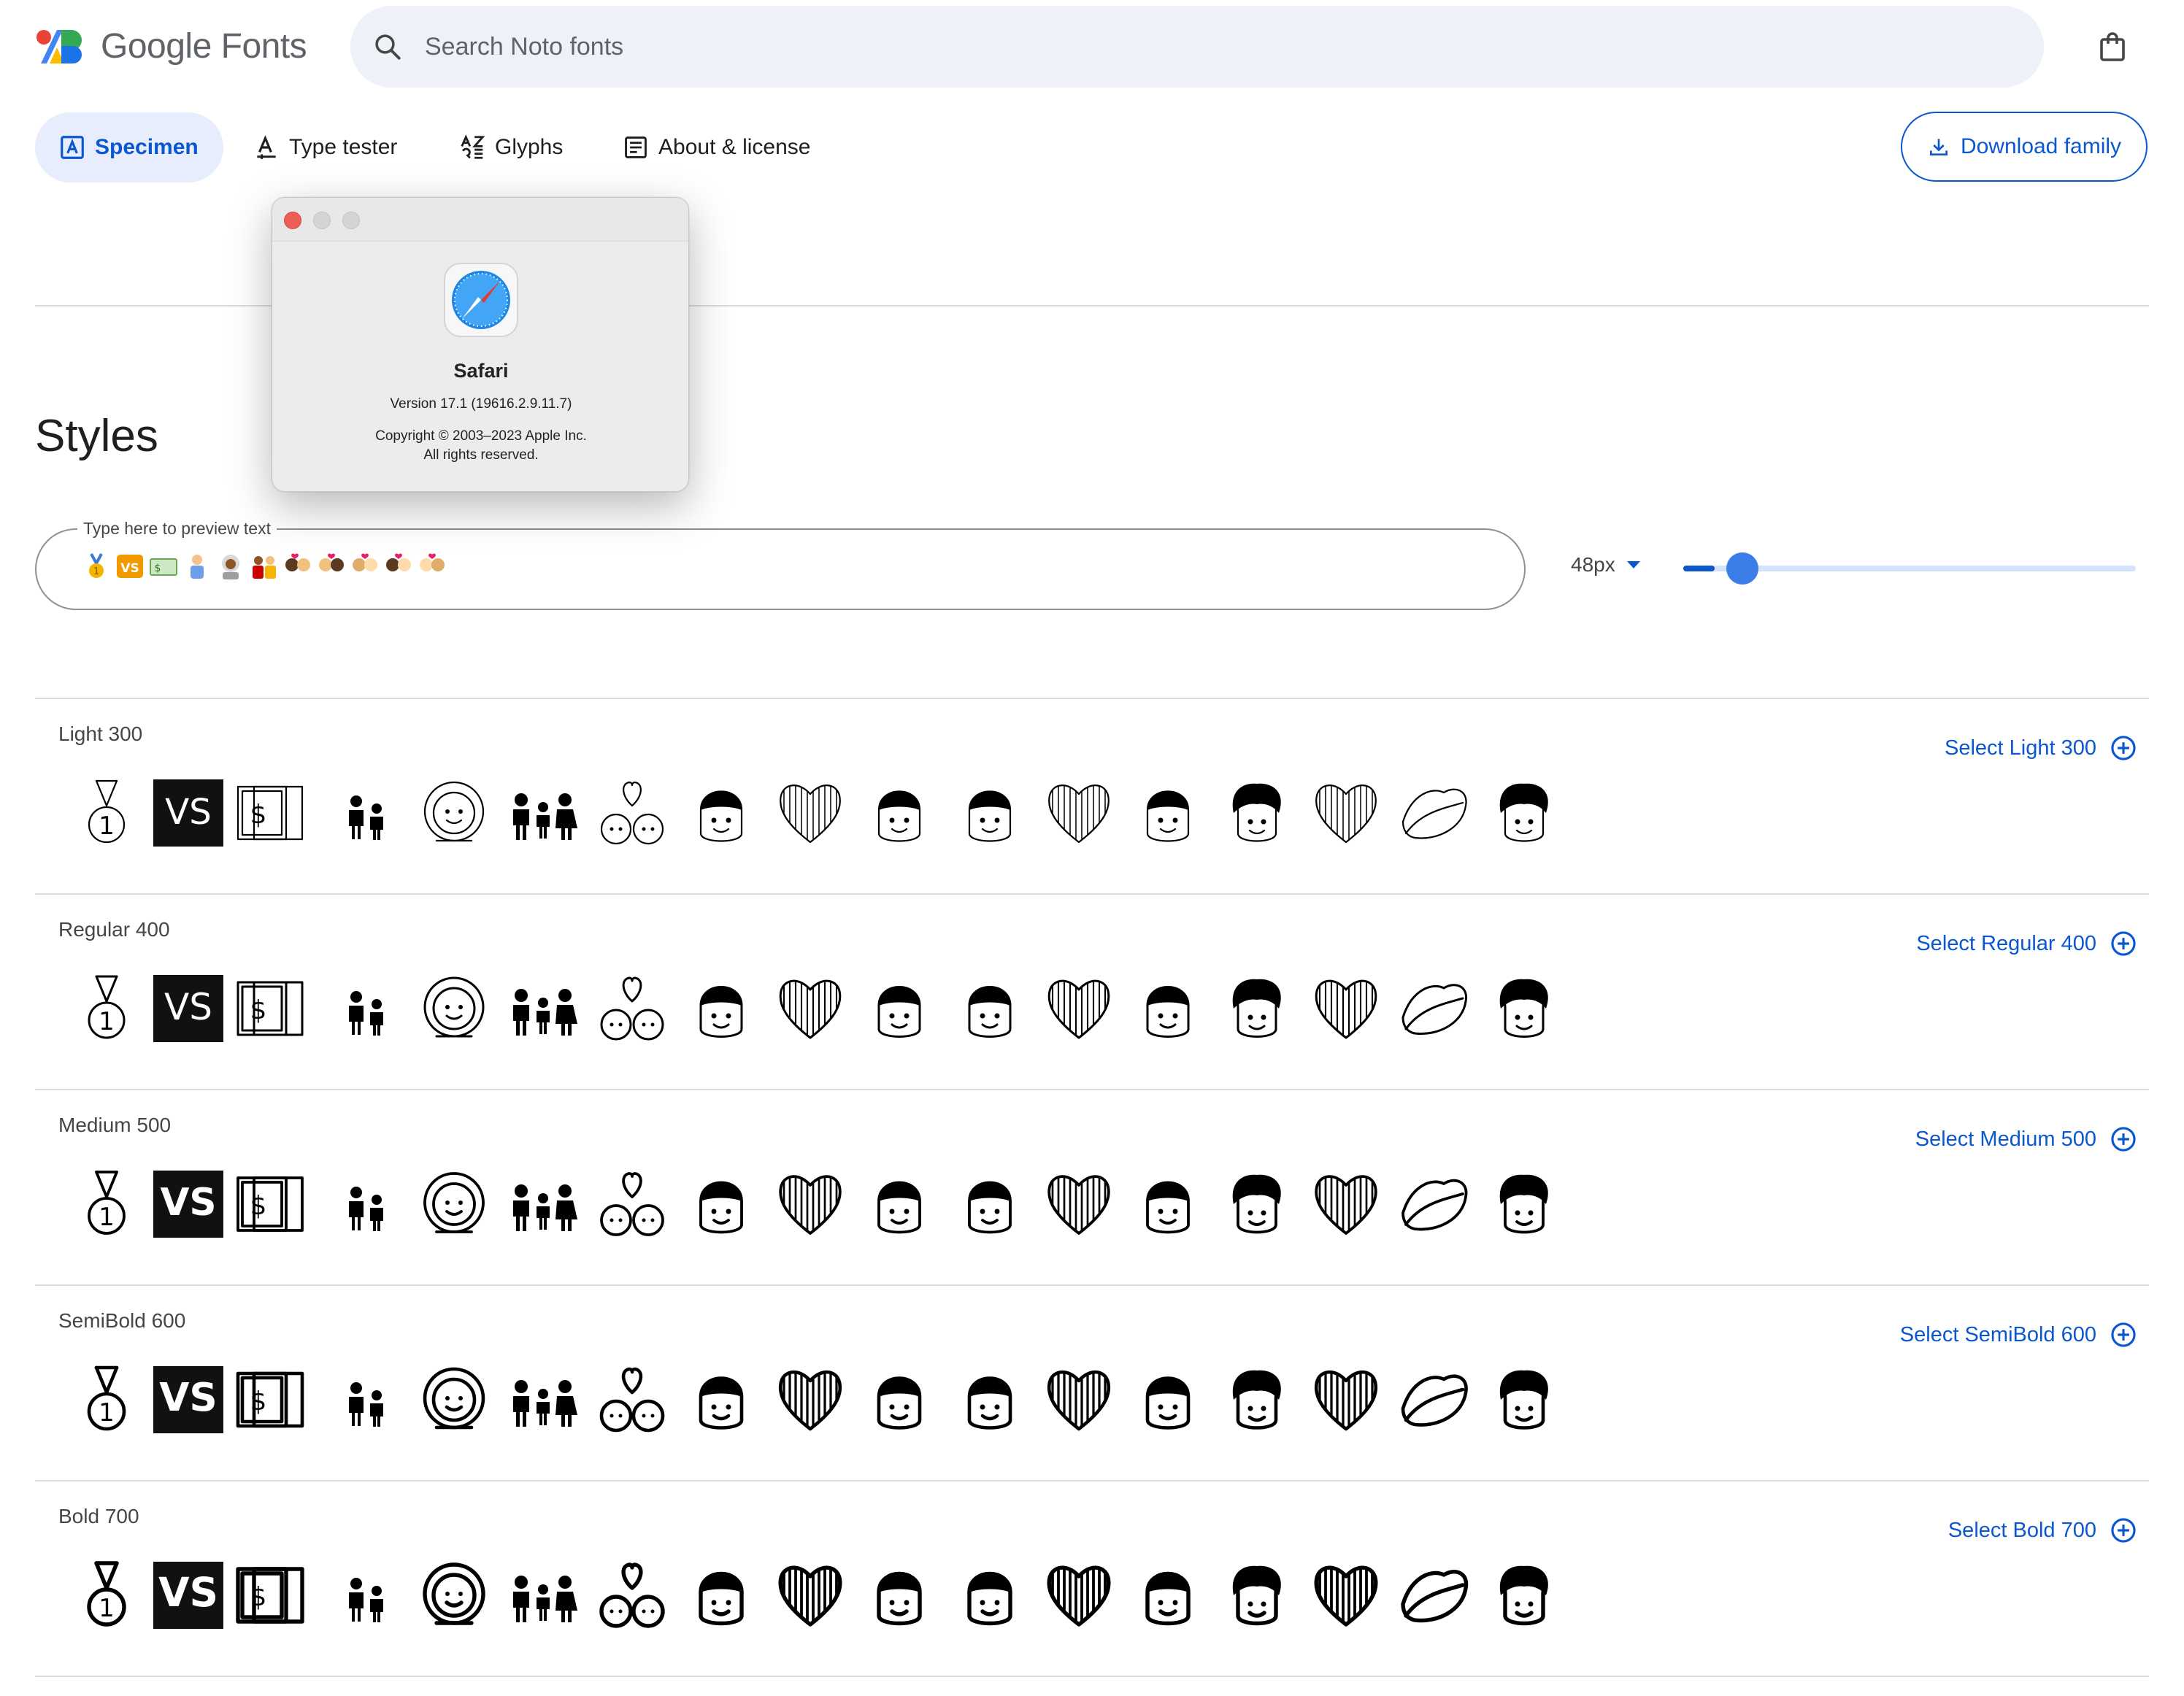 Image resolution: width=2184 pixels, height=1696 pixels. What do you see at coordinates (1742, 568) in the screenshot?
I see `font-size-slider-thumb` at bounding box center [1742, 568].